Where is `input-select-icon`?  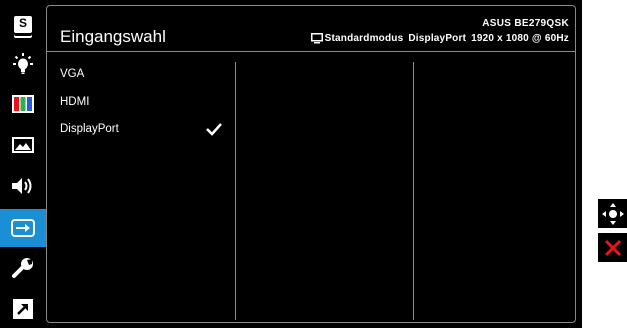 input-select-icon is located at coordinates (23, 228).